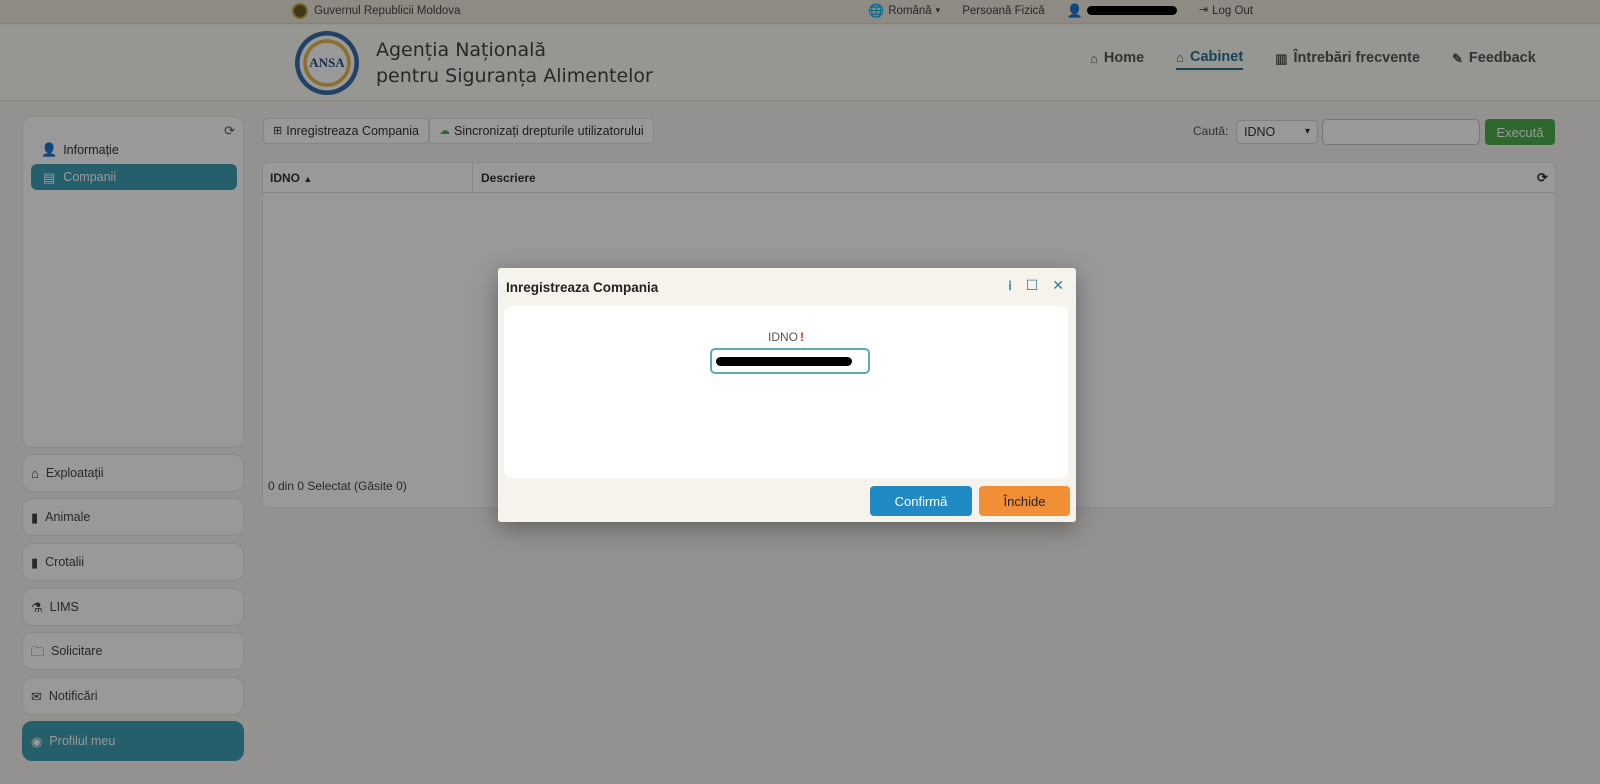 The image size is (1600, 784). I want to click on idno-field-label: IDNO!, so click(786, 337).